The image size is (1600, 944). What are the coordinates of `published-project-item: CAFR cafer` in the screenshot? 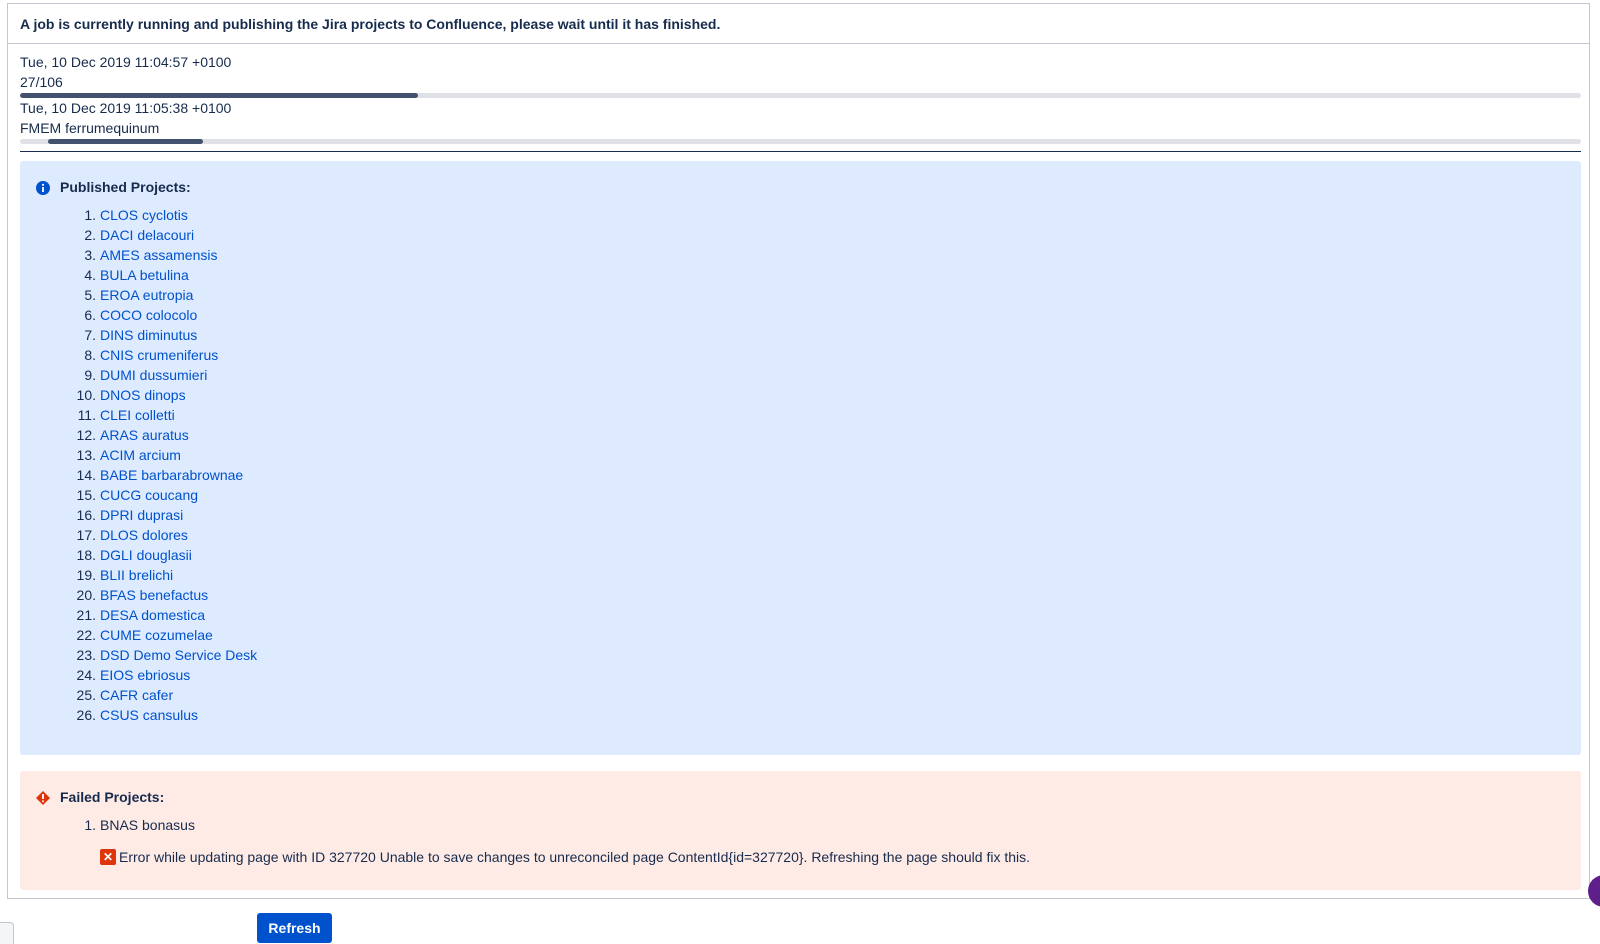 It's located at (167, 695).